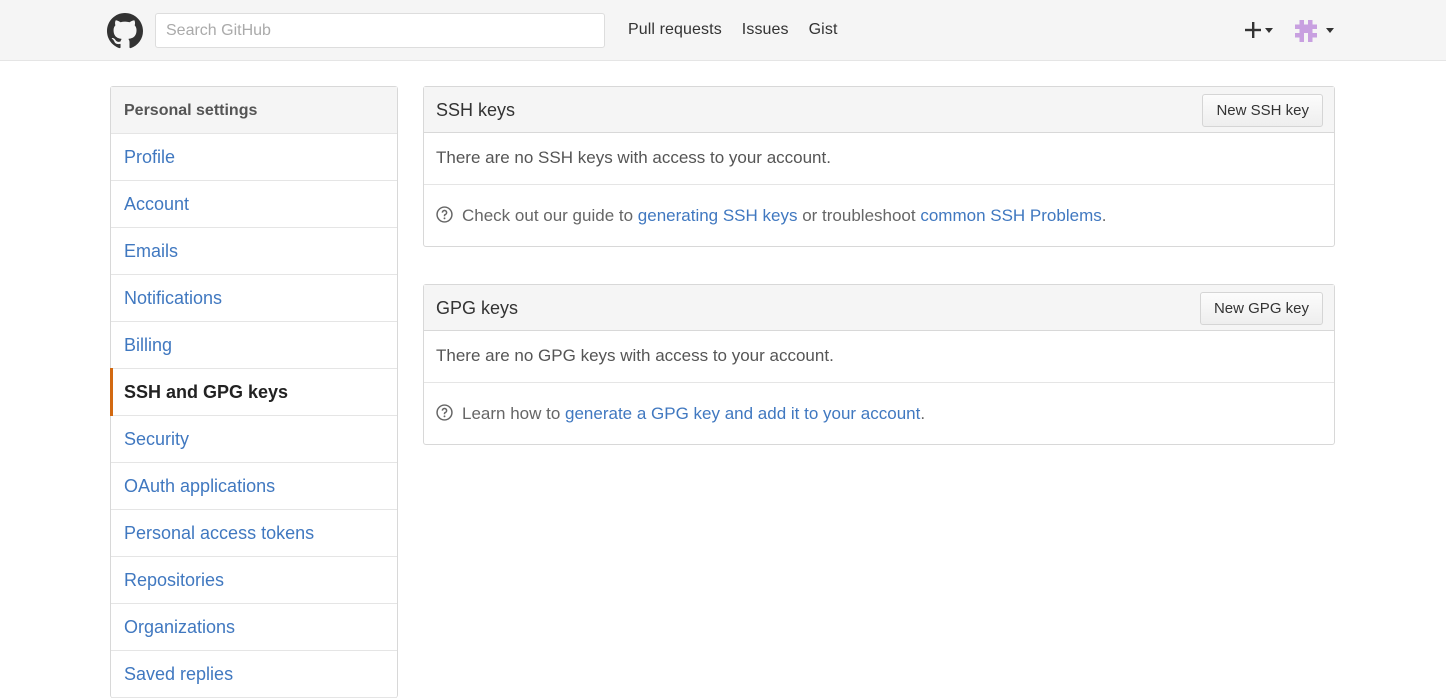 The image size is (1446, 698). Describe the element at coordinates (254, 204) in the screenshot. I see `sidebar-item-account: Account` at that location.